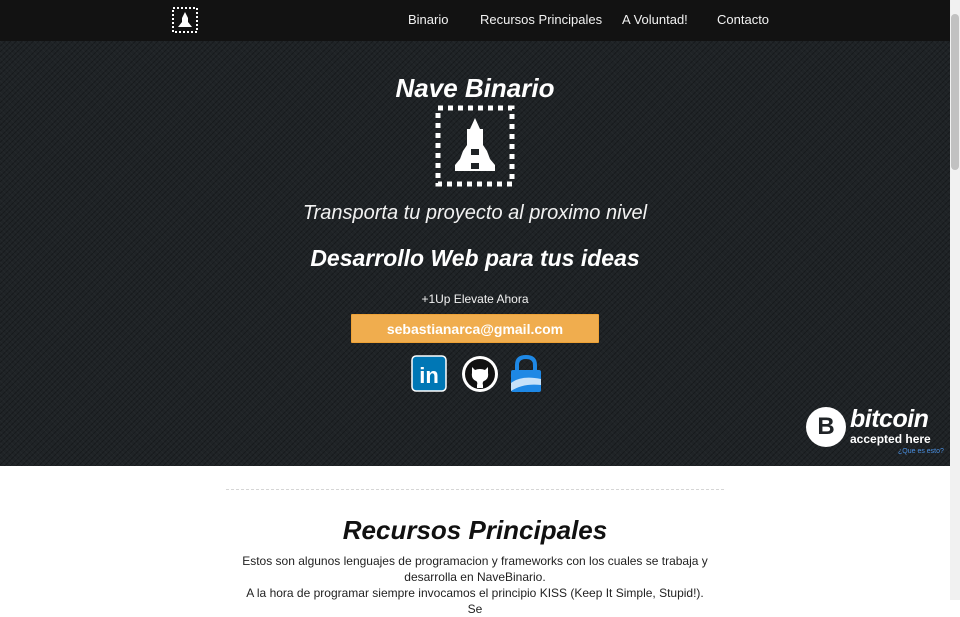 This screenshot has width=960, height=617. I want to click on section-divider, so click(475, 489).